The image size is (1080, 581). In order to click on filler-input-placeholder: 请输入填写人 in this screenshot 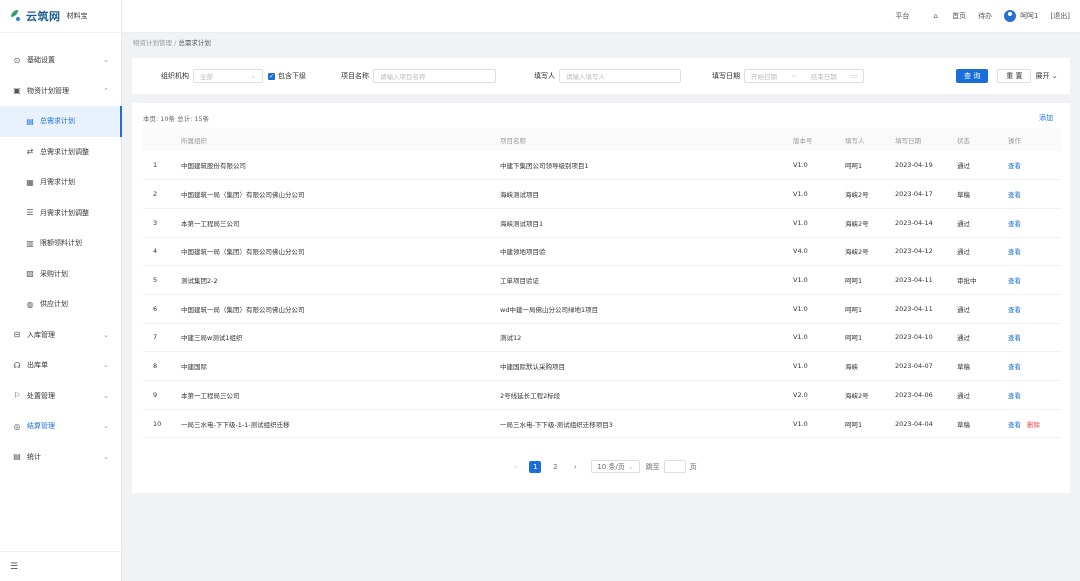, I will do `click(585, 77)`.